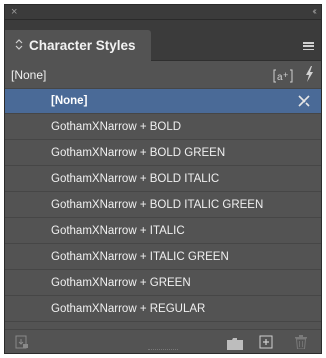 Image resolution: width=326 pixels, height=358 pixels. I want to click on list-item-label: GothamXNarrow + ITALIC, so click(118, 230).